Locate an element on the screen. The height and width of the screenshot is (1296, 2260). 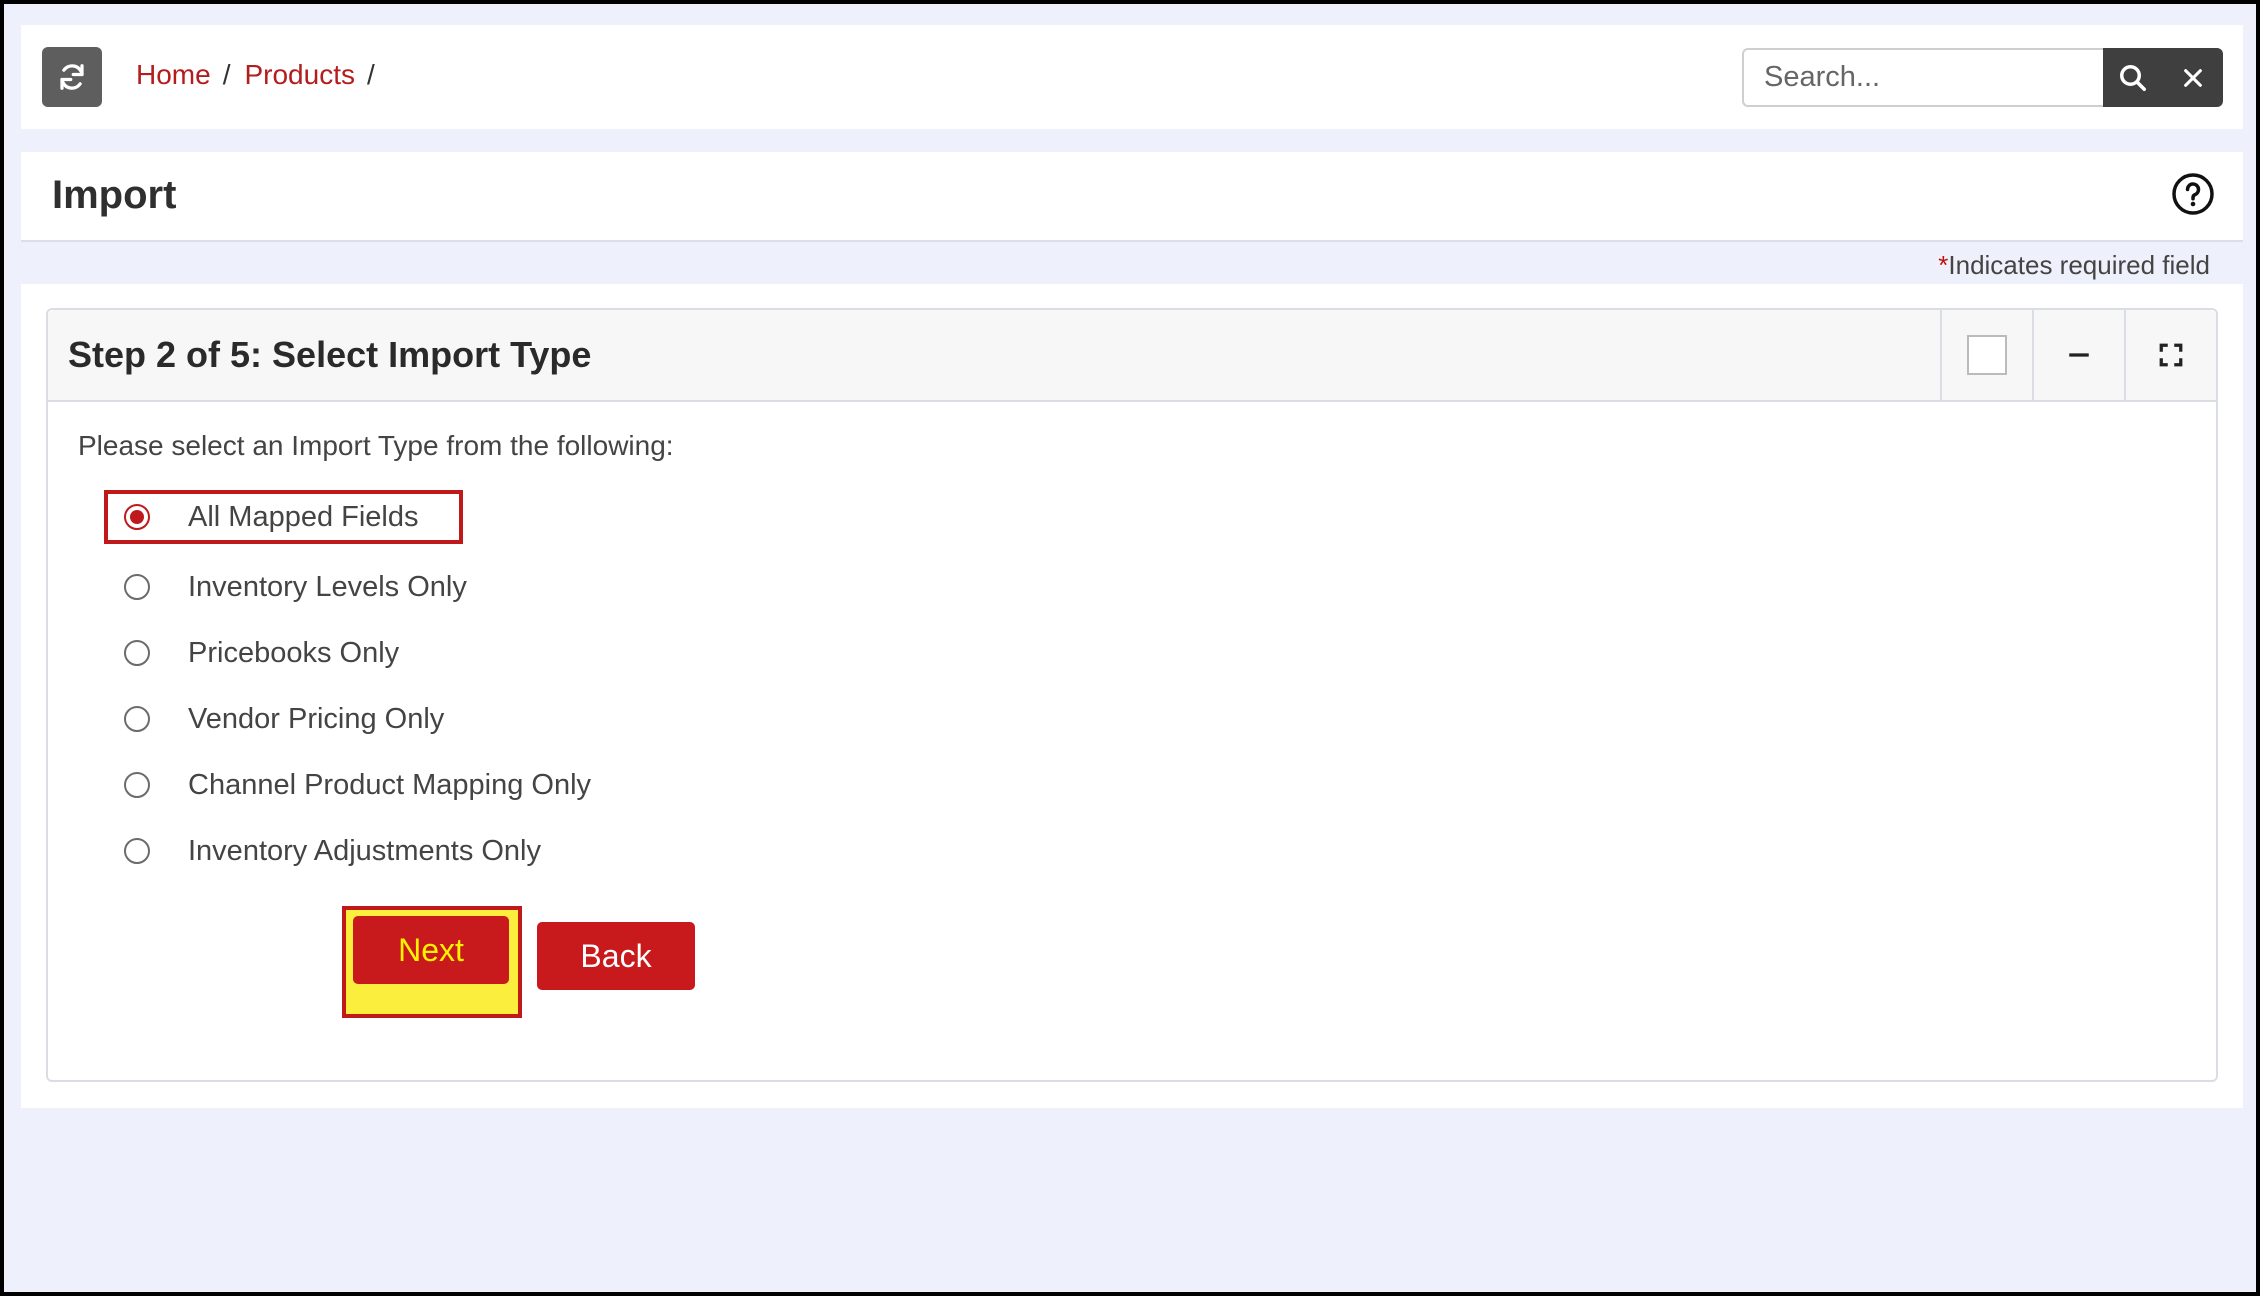
radio-inventory-adjustments-only is located at coordinates (137, 851).